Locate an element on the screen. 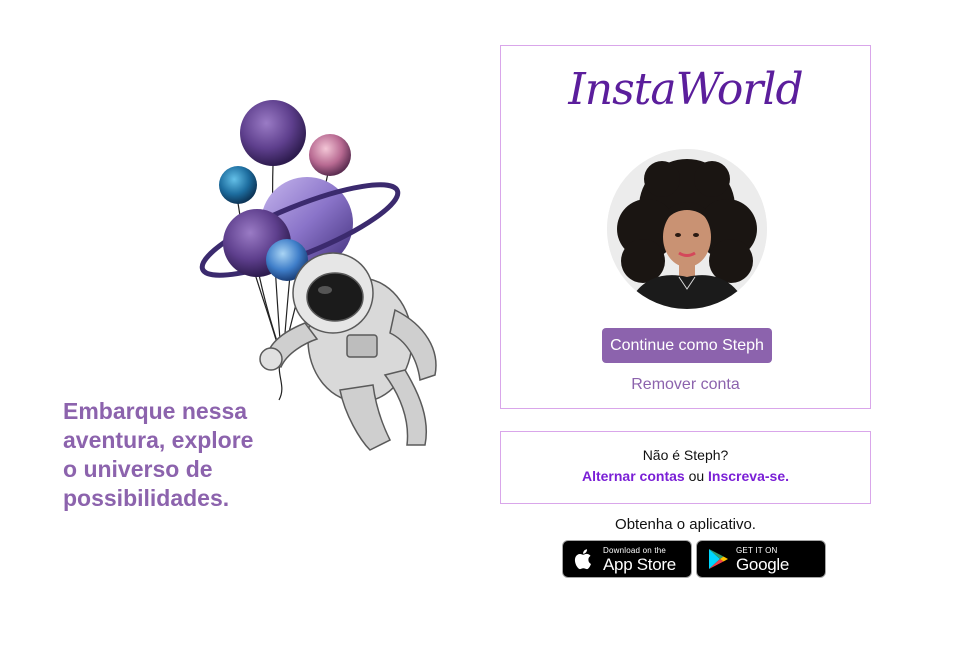  or-text: ou is located at coordinates (696, 476).